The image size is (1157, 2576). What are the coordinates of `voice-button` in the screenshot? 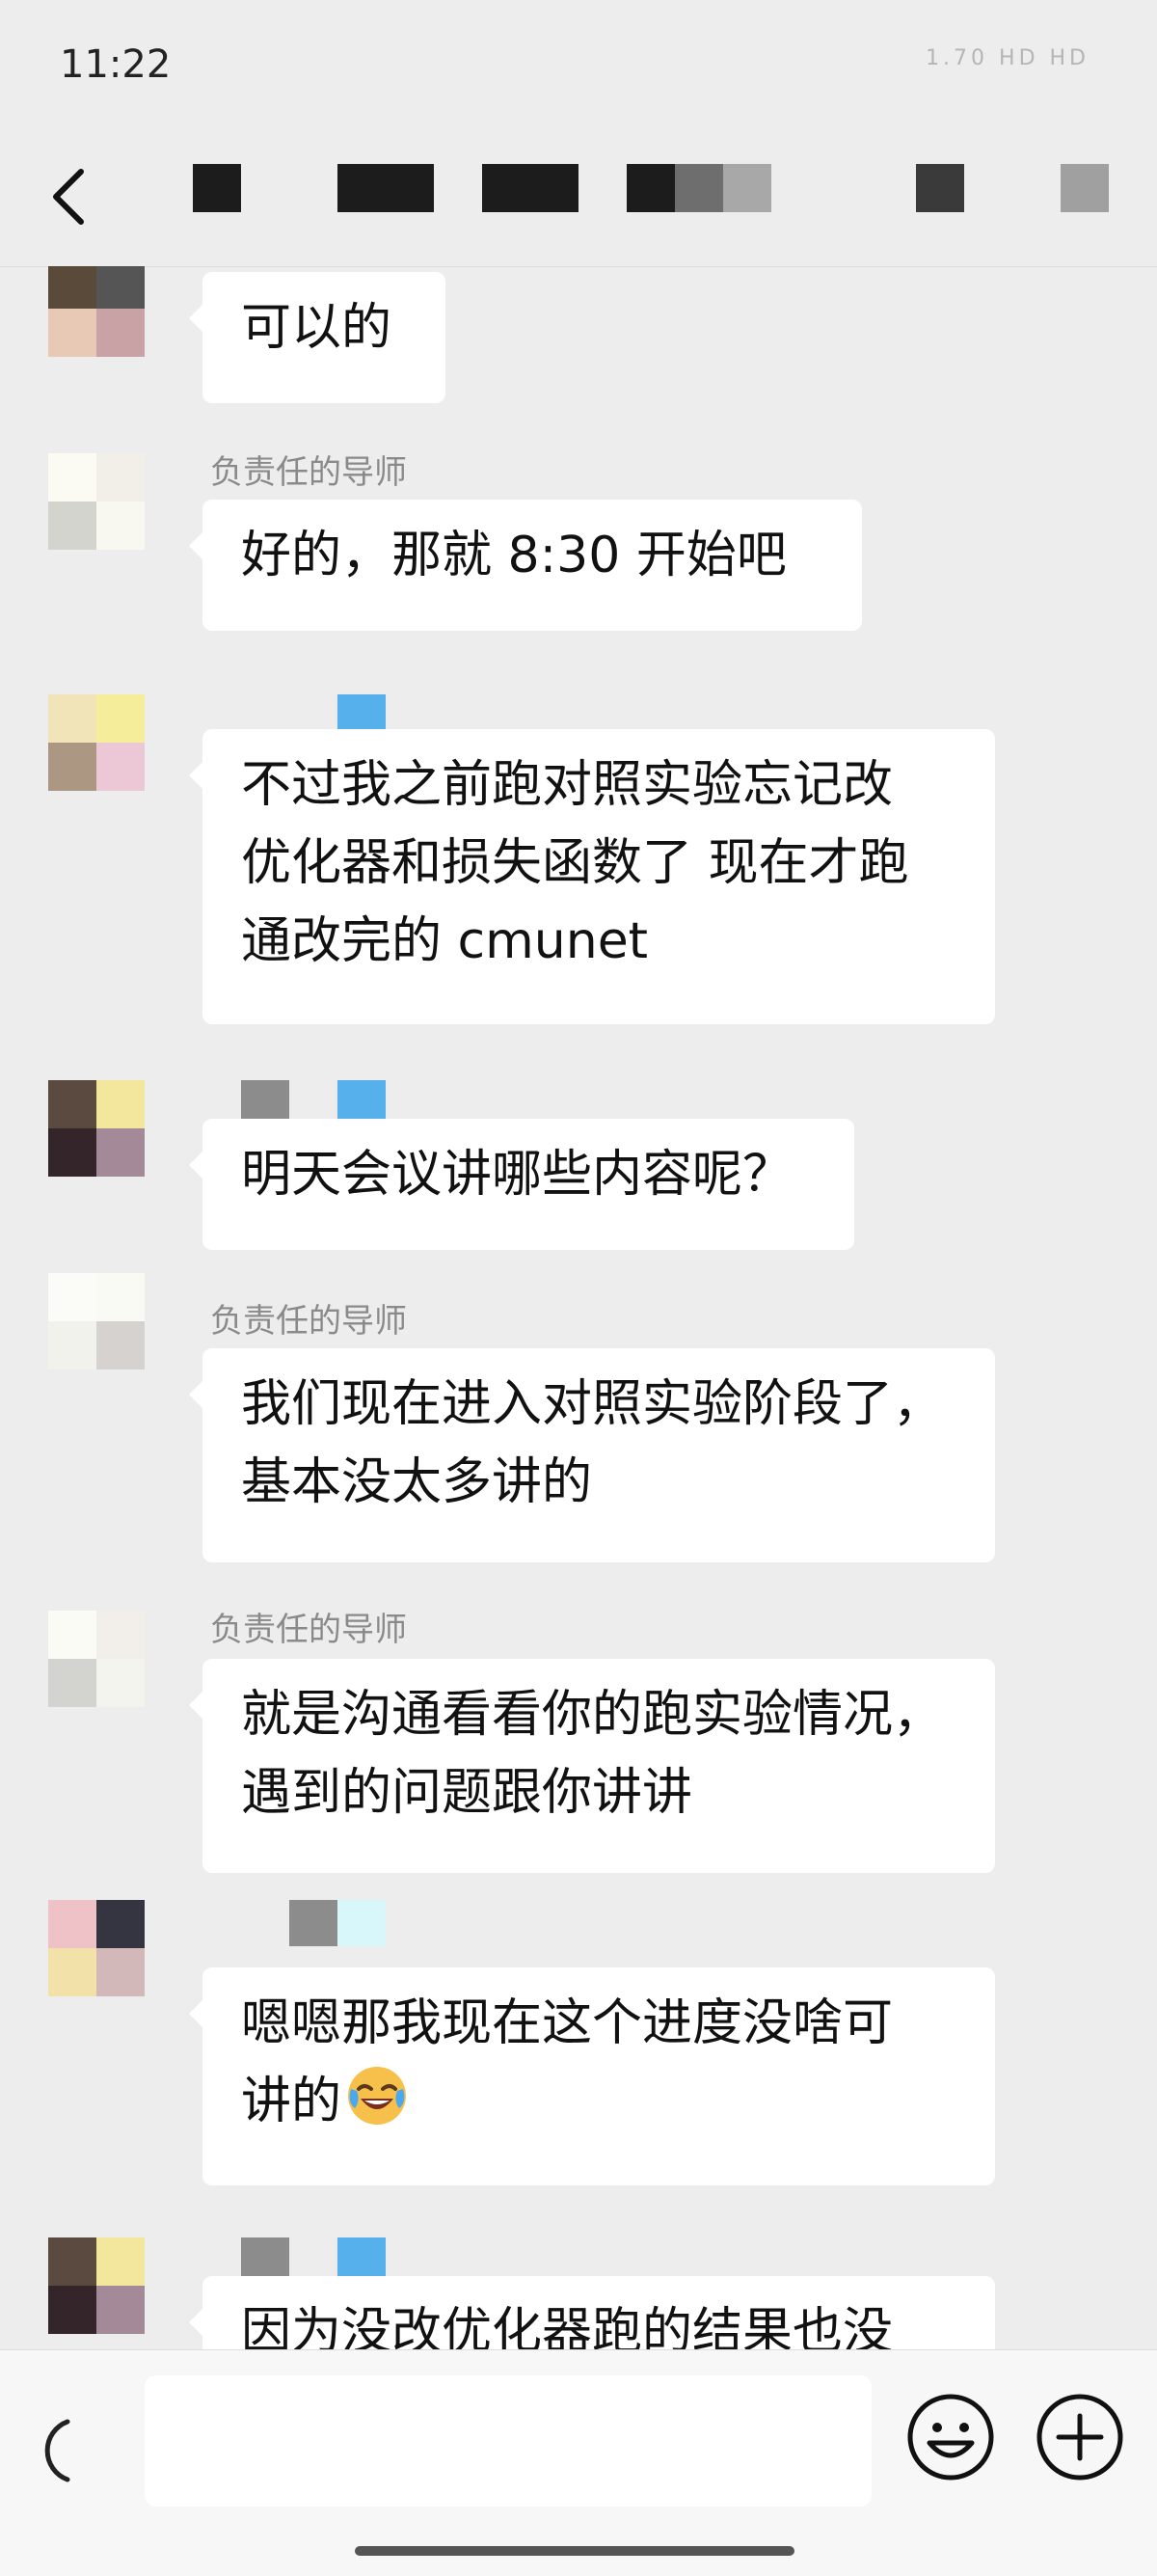 It's located at (58, 2450).